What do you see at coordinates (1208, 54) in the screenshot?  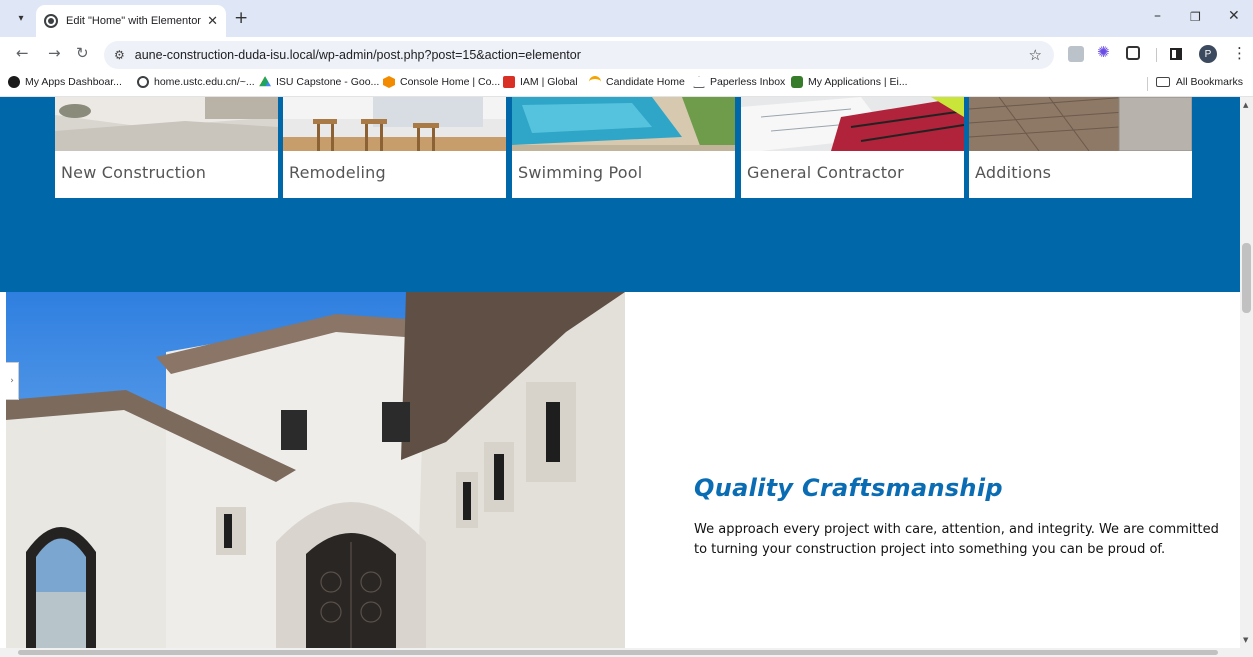 I see `profile-avatar: P` at bounding box center [1208, 54].